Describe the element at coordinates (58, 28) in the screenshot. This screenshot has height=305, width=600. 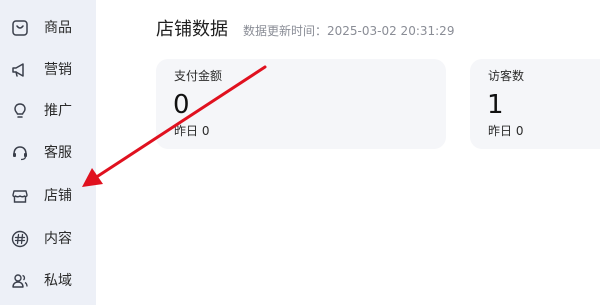
I see `sidebar-item-label: 商品` at that location.